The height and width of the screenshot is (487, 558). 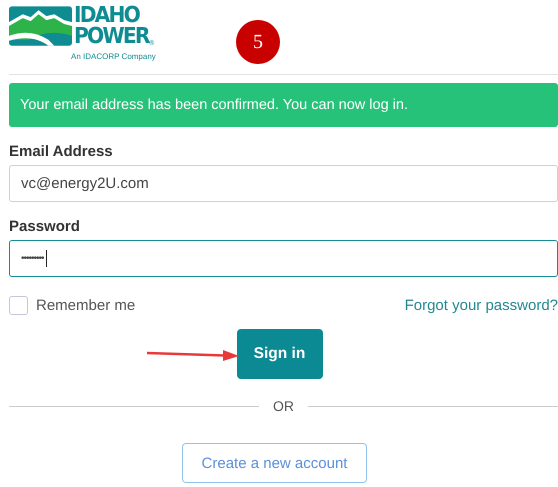 I want to click on field-label: Email Address, so click(x=61, y=151).